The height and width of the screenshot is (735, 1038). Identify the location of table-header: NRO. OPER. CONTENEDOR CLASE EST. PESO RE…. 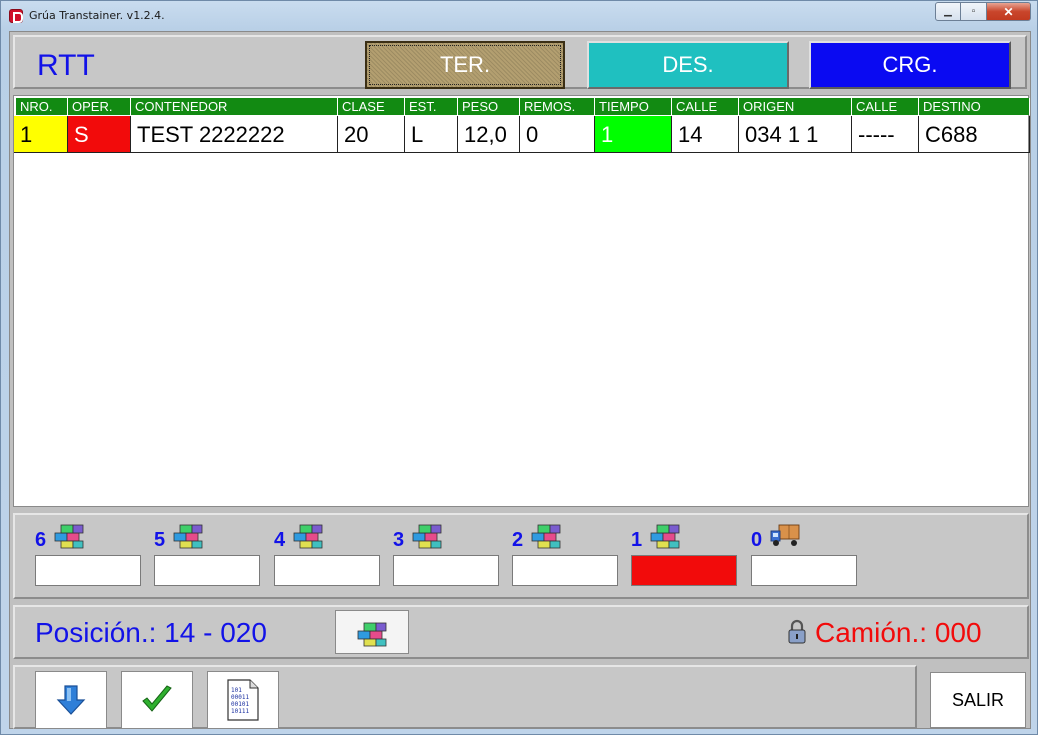
(522, 105).